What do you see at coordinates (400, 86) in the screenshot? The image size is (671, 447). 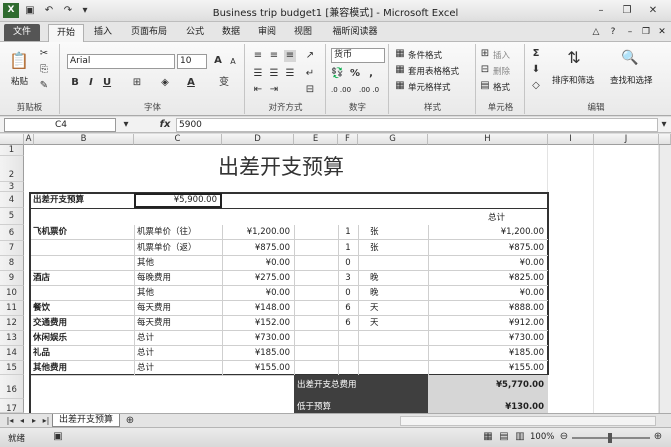 I see `cell-styles-icon: ▦` at bounding box center [400, 86].